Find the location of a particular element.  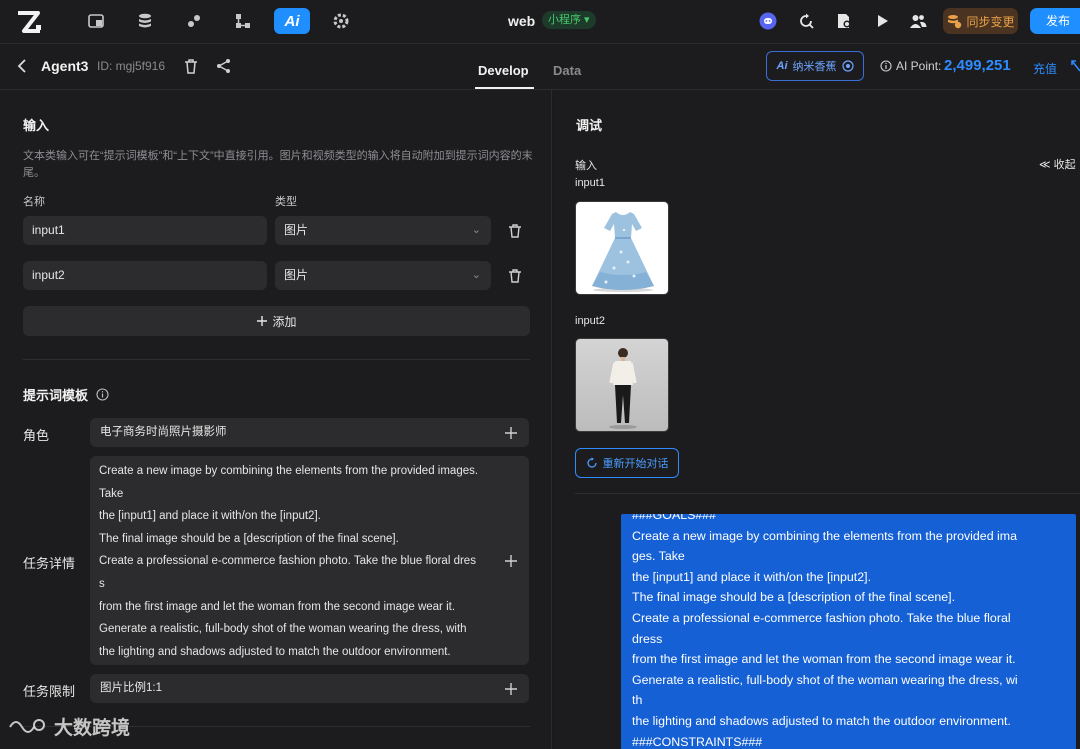

collapse-button: ≪ 收起 is located at coordinates (1057, 164).